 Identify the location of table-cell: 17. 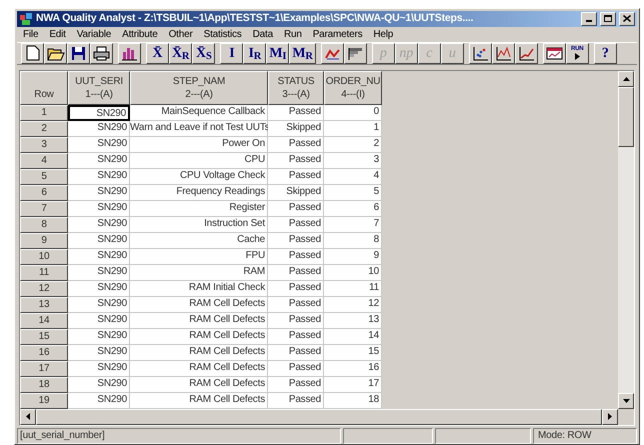
(353, 384).